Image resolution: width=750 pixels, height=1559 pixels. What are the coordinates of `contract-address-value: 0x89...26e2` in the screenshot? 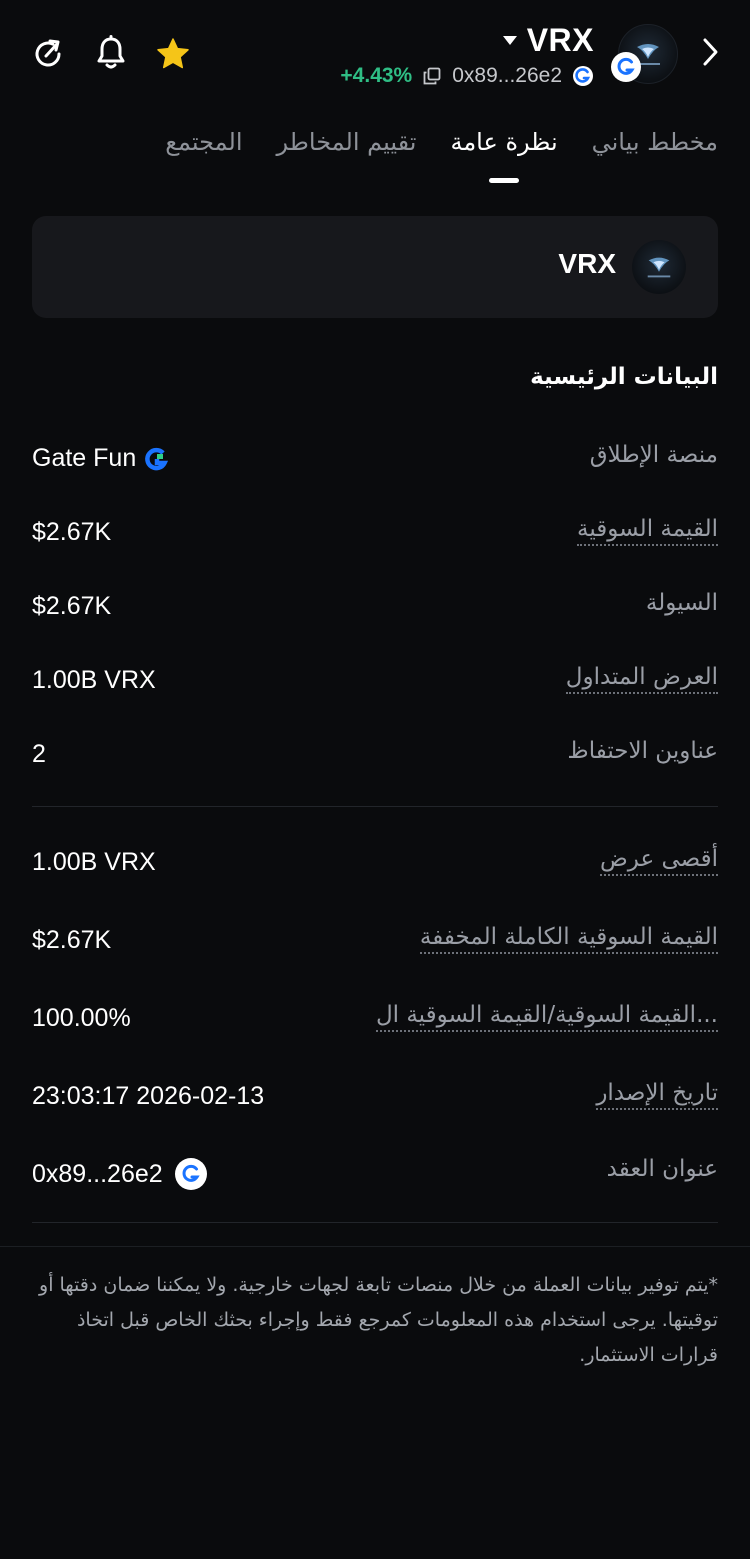 It's located at (97, 1174).